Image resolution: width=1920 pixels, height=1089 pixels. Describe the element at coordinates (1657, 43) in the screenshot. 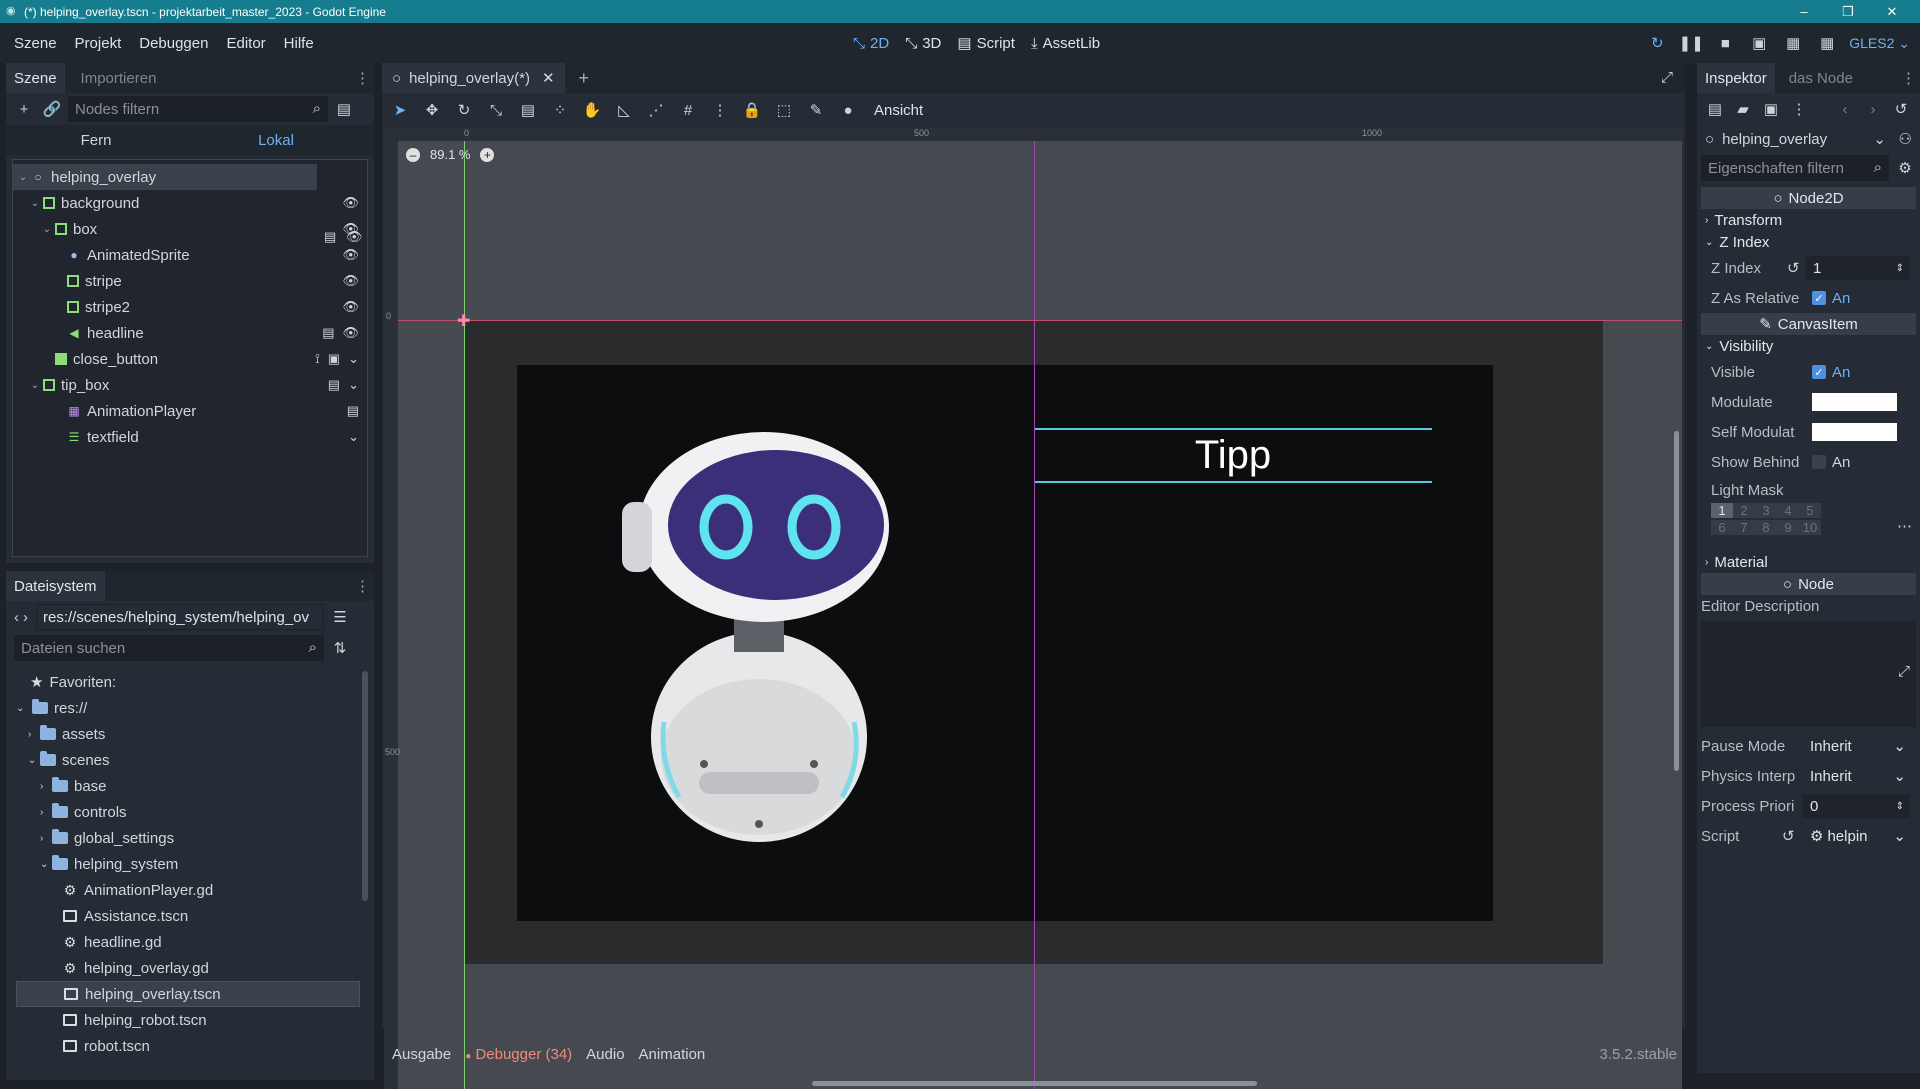

I see `reload-icon: ↻` at that location.